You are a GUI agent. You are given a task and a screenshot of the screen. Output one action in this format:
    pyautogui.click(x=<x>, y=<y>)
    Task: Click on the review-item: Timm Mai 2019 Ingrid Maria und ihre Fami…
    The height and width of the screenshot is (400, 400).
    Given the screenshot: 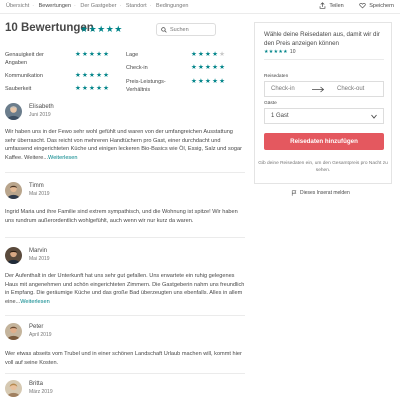 What is the action you would take?
    pyautogui.click(x=125, y=207)
    